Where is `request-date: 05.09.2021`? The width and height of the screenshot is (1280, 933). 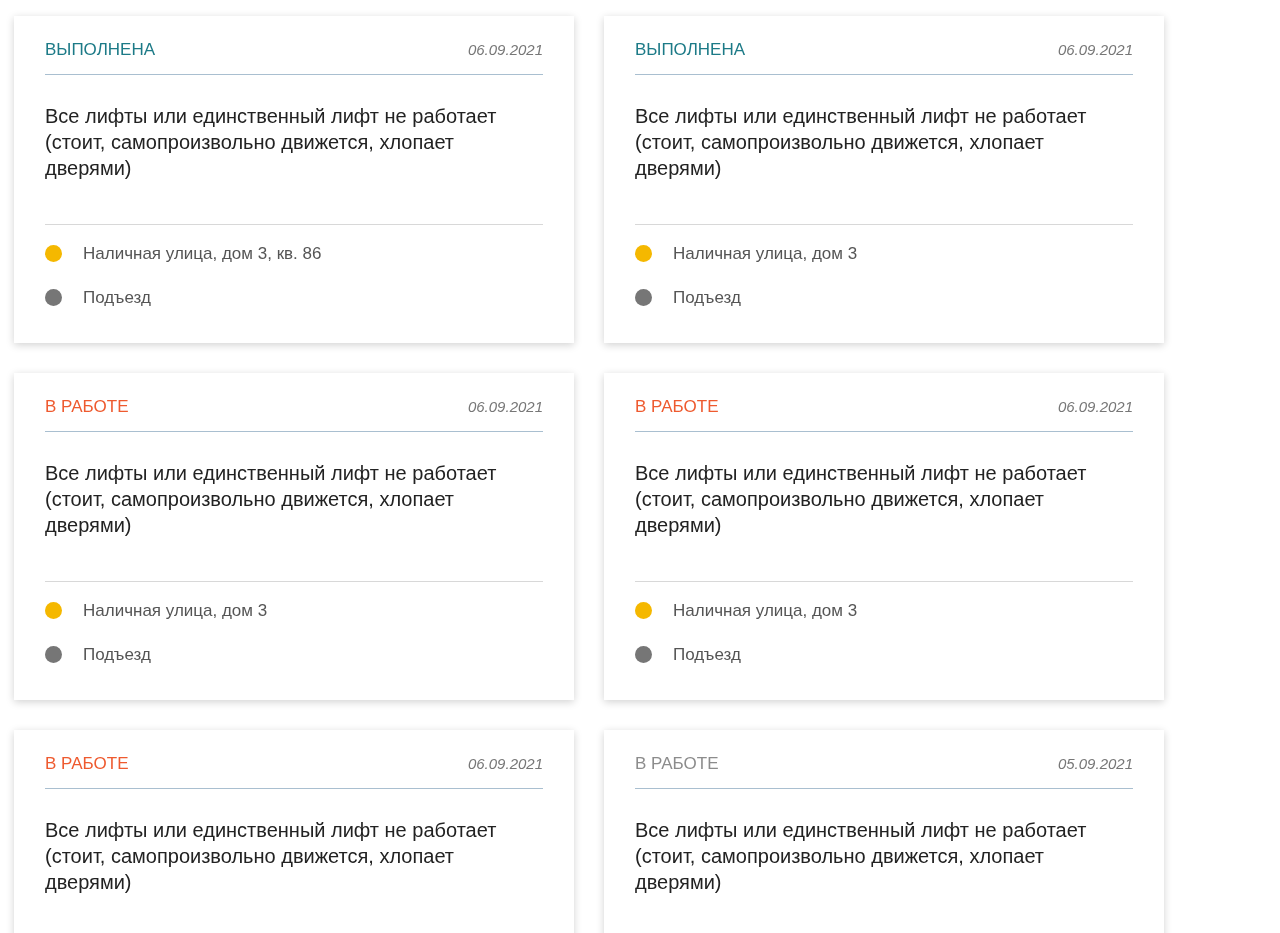
request-date: 05.09.2021 is located at coordinates (1095, 763).